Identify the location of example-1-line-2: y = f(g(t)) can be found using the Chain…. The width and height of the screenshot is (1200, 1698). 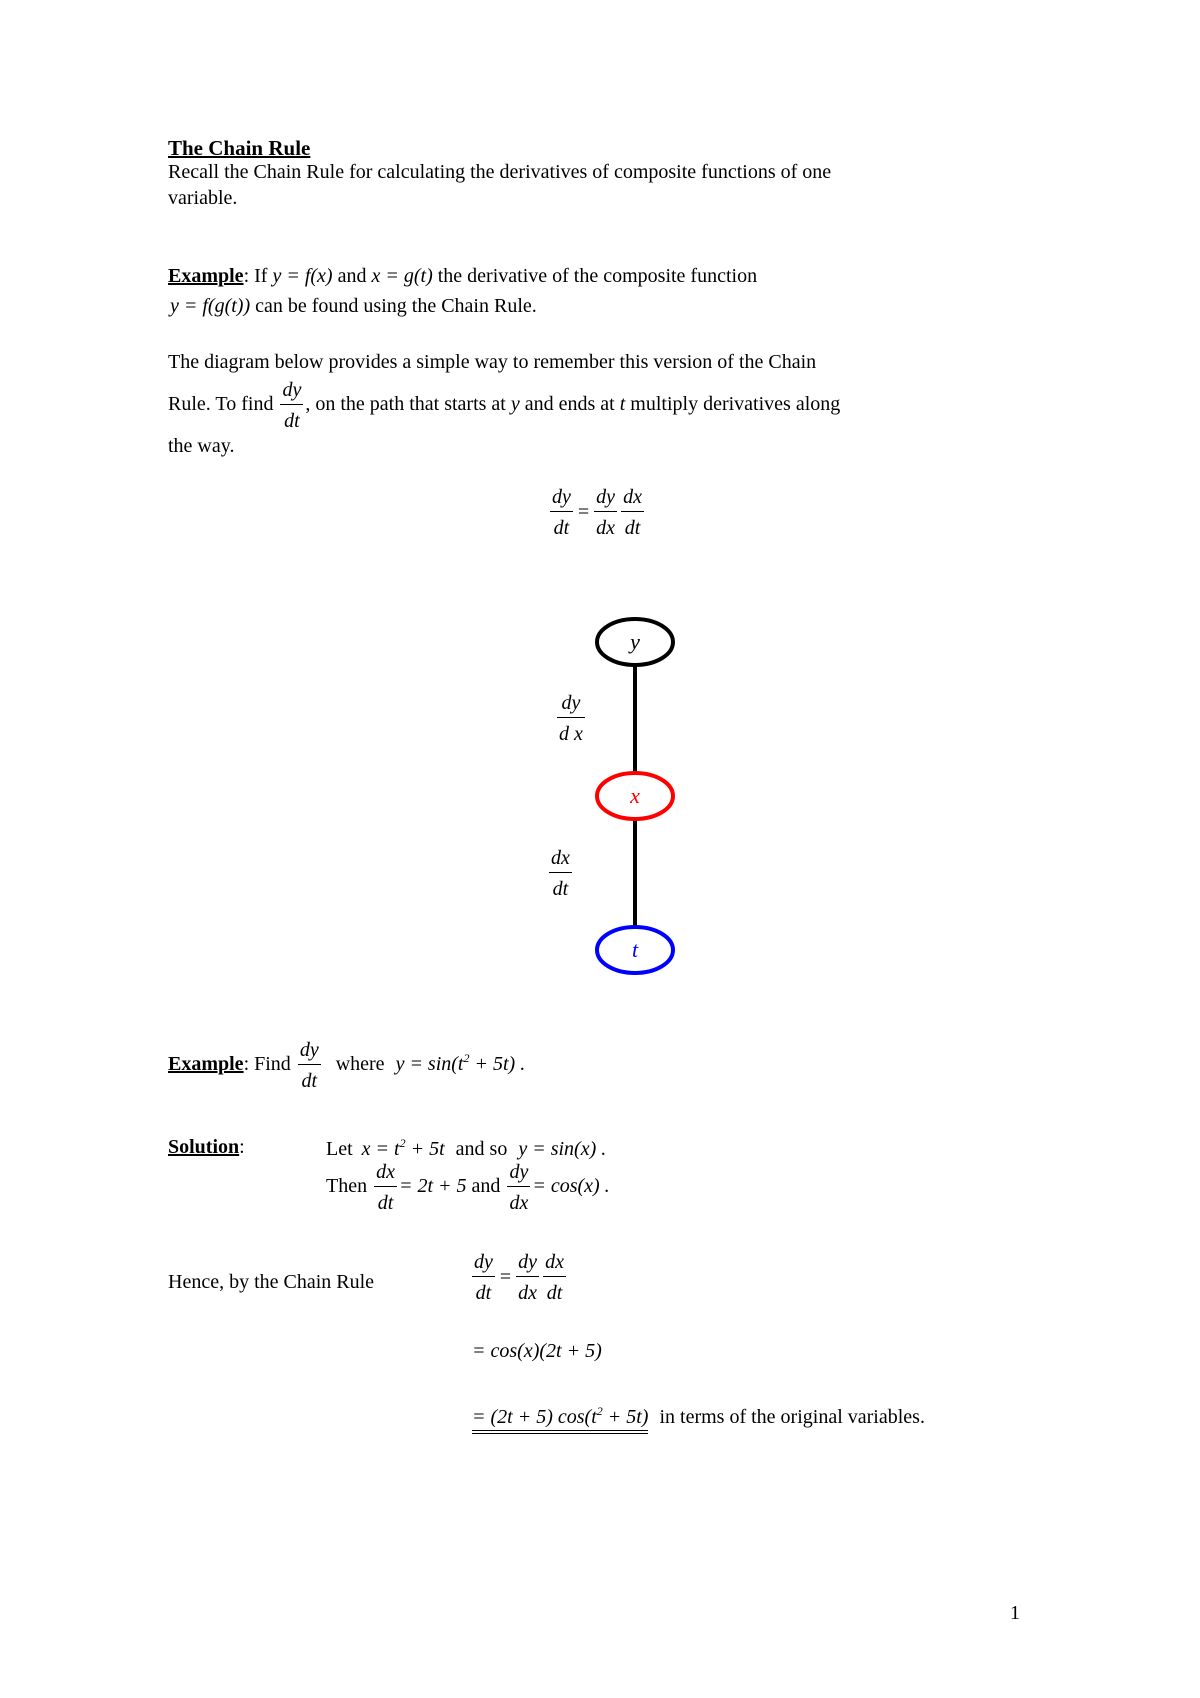
(353, 306).